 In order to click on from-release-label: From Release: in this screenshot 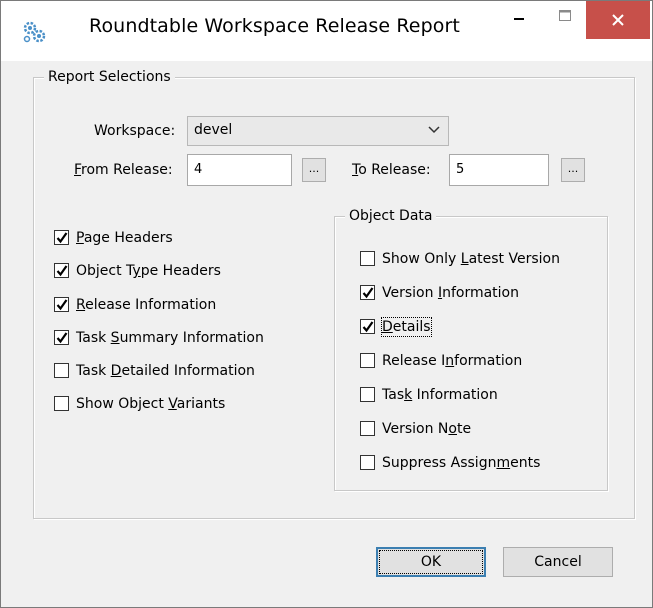, I will do `click(123, 170)`.